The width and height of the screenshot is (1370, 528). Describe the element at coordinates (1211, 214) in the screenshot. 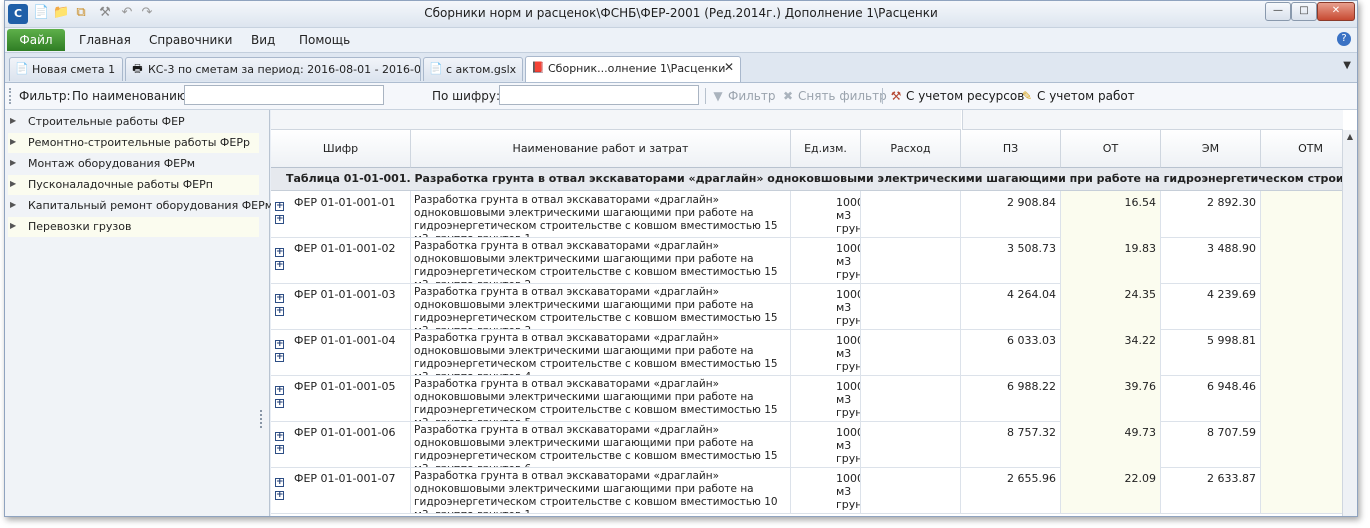

I see `cell-em: 2 892.30` at that location.